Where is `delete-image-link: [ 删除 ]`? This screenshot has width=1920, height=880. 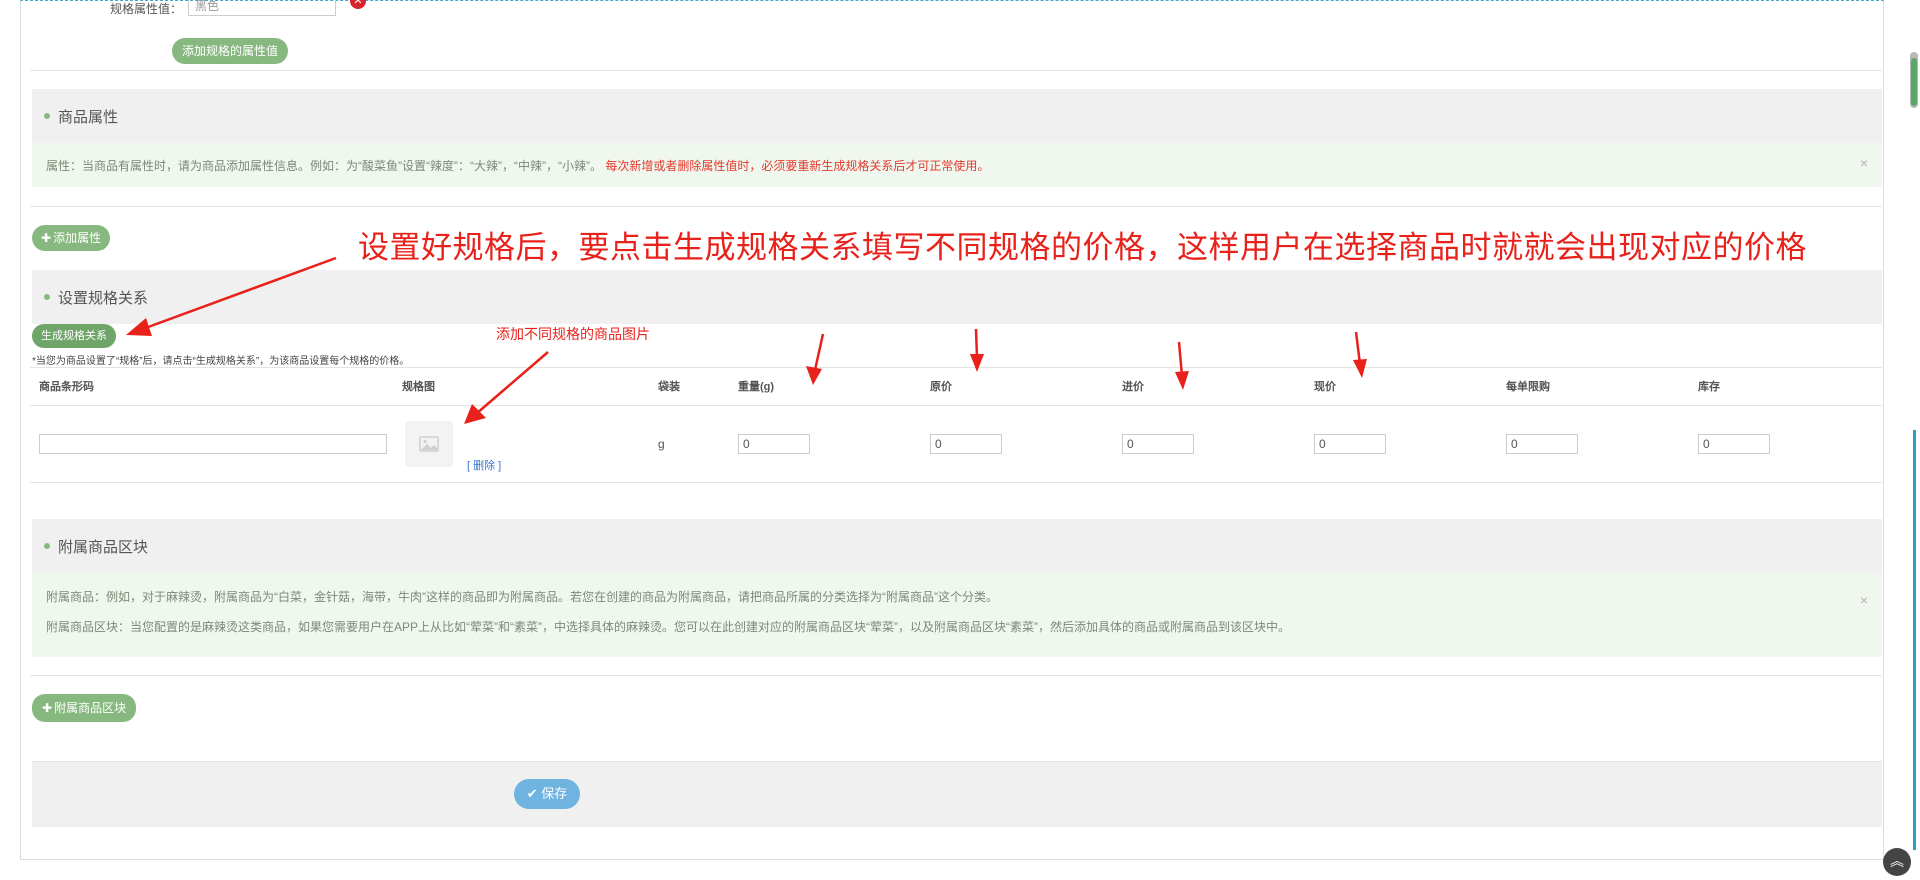 delete-image-link: [ 删除 ] is located at coordinates (484, 465).